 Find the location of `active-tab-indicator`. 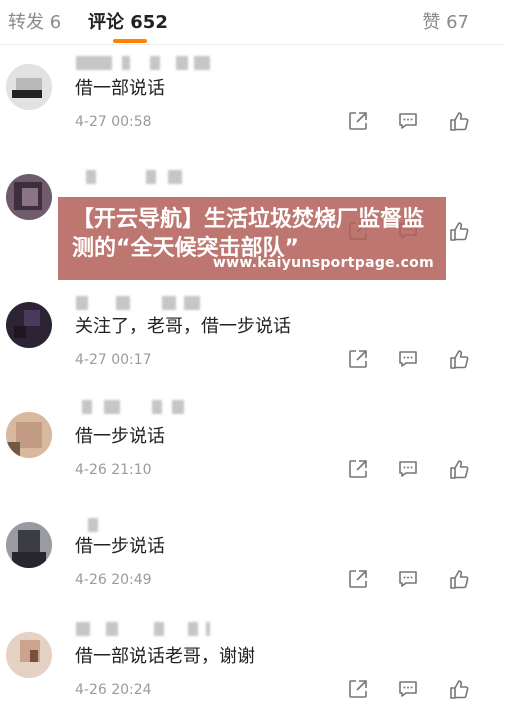

active-tab-indicator is located at coordinates (130, 41).